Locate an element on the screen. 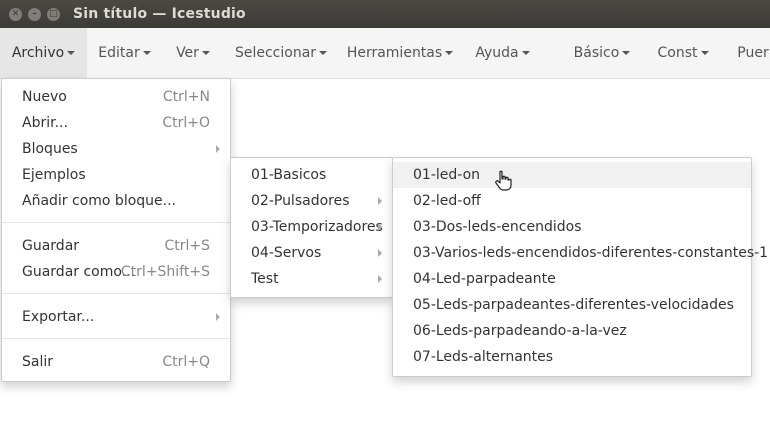 Image resolution: width=770 pixels, height=435 pixels. menu-item-02-led-off: 02-led-off is located at coordinates (572, 201).